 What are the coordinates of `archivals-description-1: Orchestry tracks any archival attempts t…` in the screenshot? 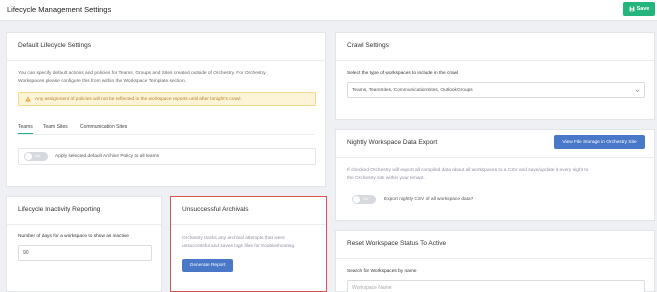 It's located at (233, 238).